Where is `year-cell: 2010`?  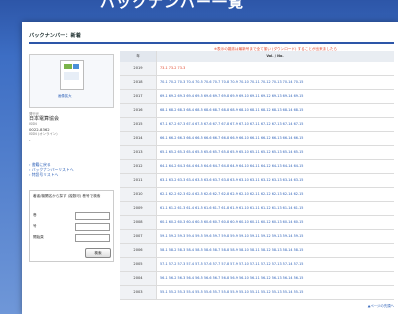
year-cell: 2010 is located at coordinates (138, 194).